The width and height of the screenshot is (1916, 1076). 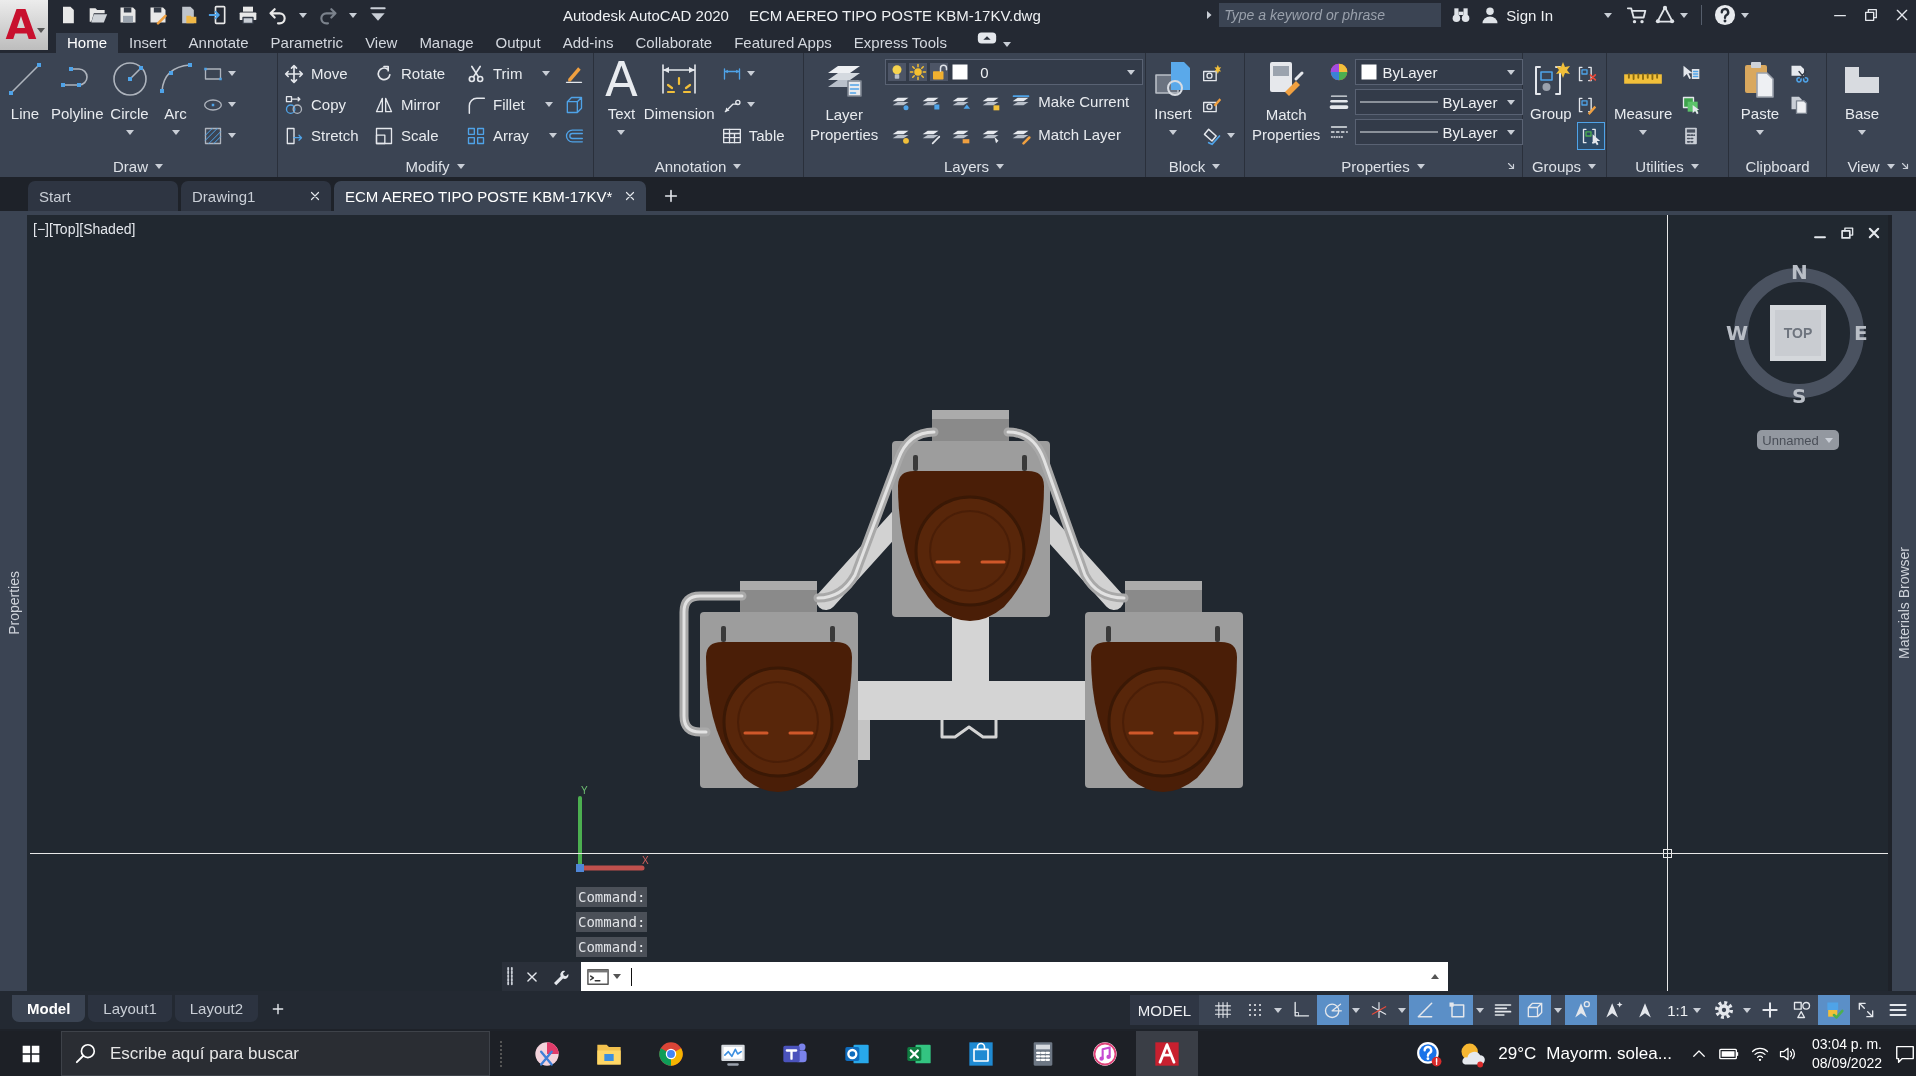 What do you see at coordinates (218, 15) in the screenshot?
I see `share-arrow-icon` at bounding box center [218, 15].